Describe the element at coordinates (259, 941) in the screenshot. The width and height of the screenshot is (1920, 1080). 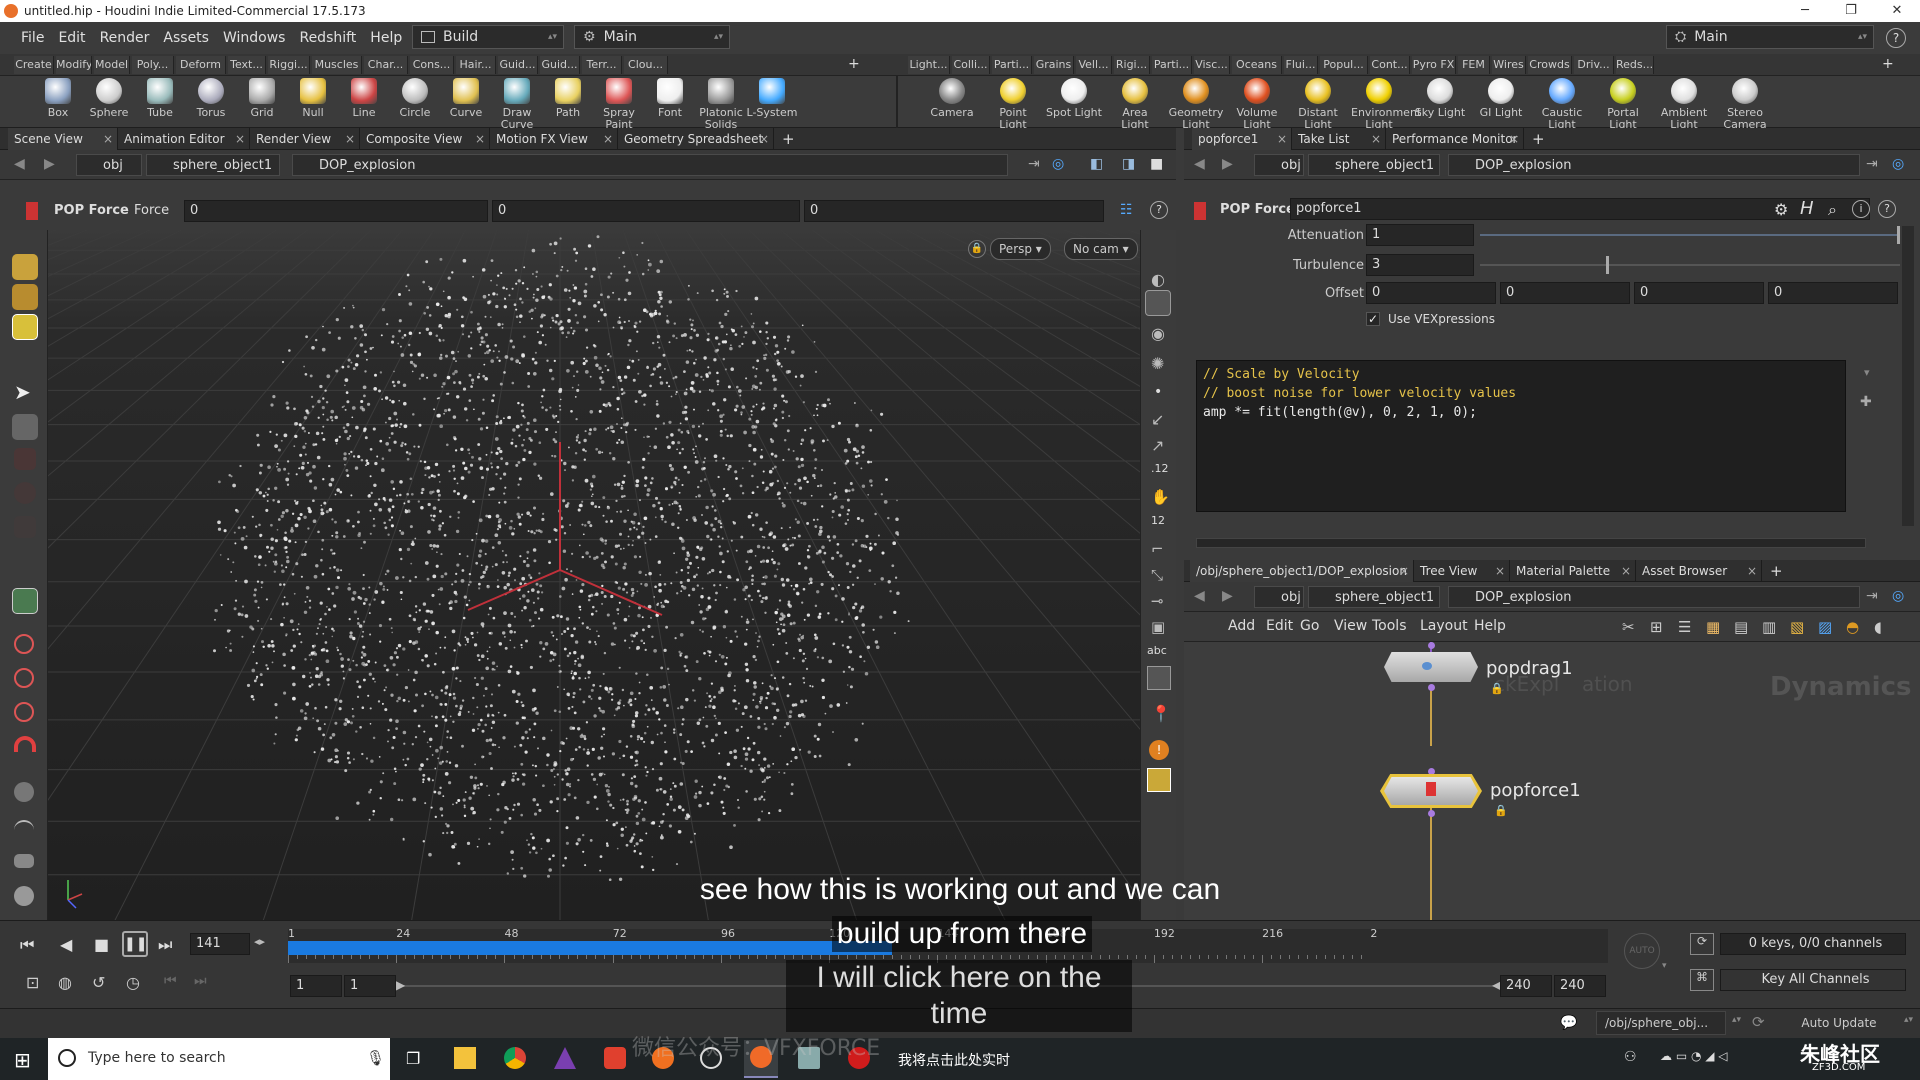
I see `step-back-icon: ◂▸` at that location.